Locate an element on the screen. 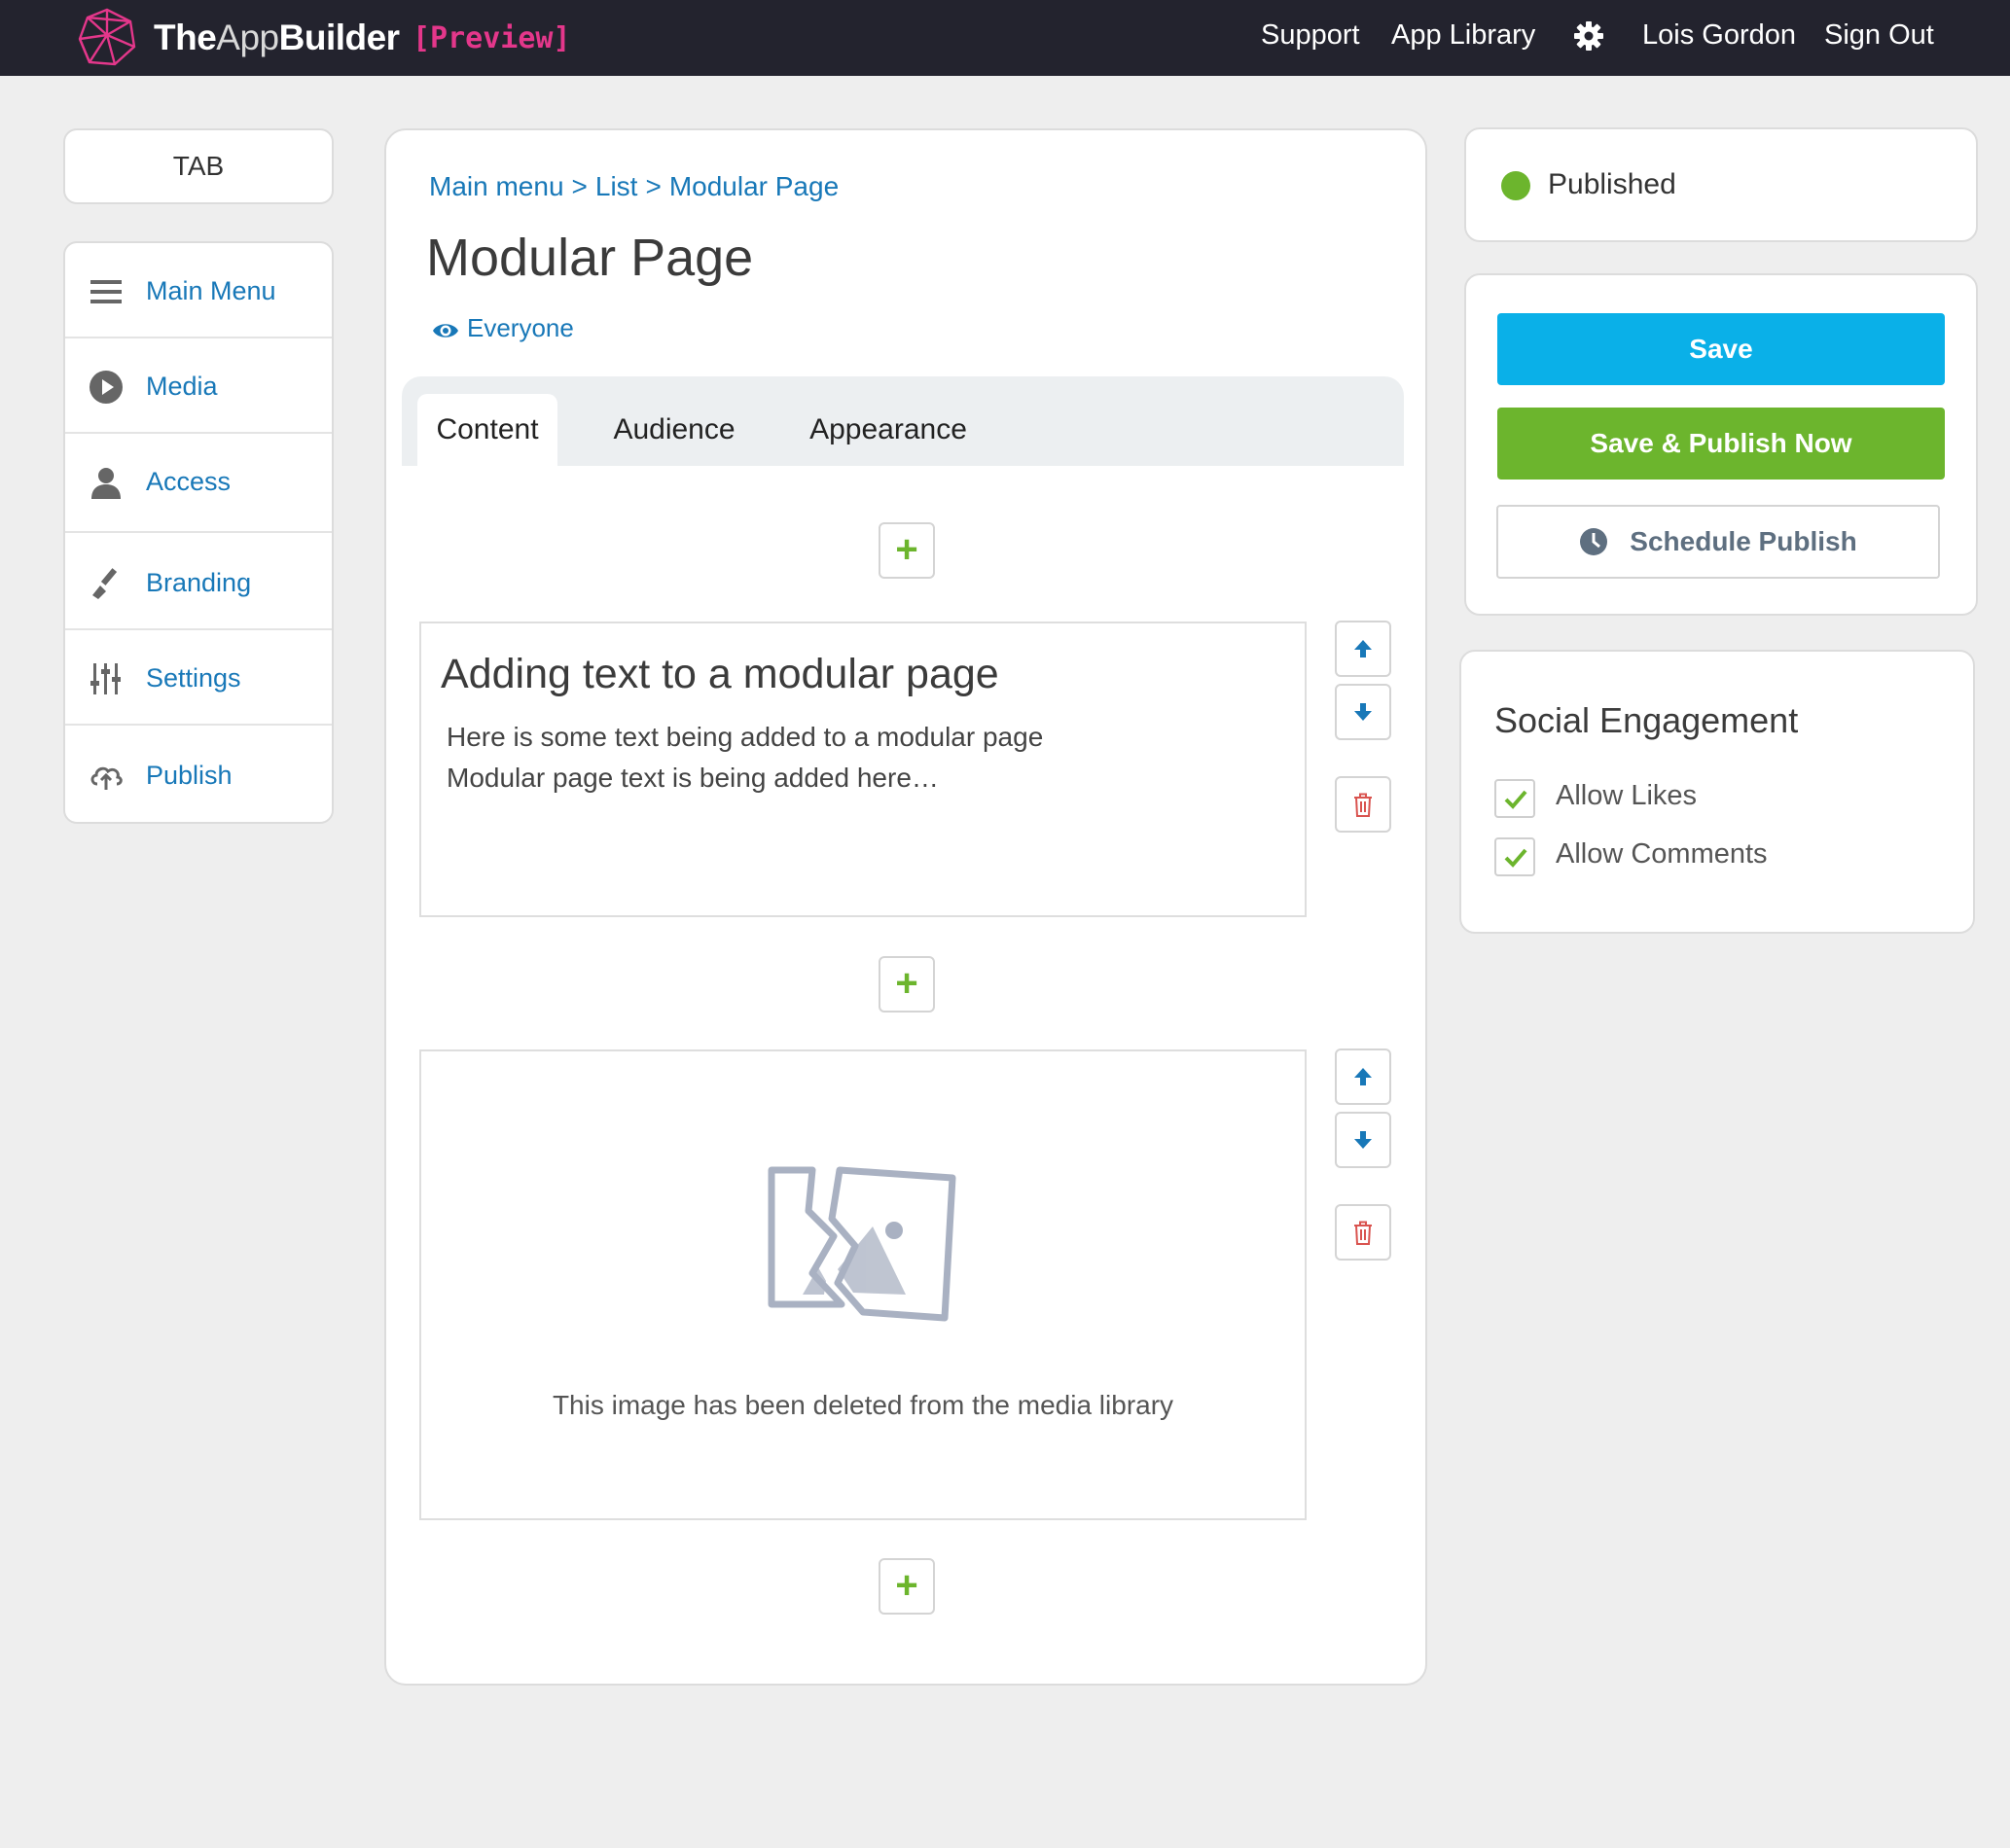  tab-bar: Content Audience Appearance is located at coordinates (903, 421).